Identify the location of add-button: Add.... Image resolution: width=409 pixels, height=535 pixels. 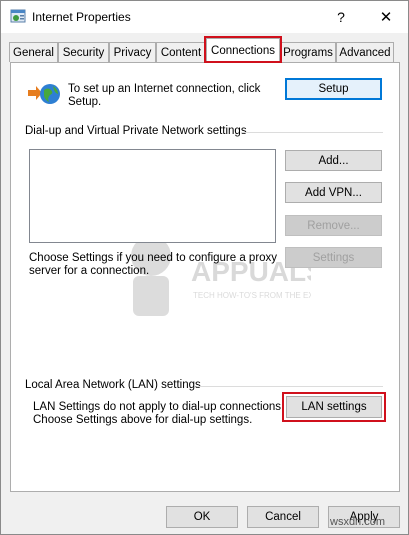
(333, 160).